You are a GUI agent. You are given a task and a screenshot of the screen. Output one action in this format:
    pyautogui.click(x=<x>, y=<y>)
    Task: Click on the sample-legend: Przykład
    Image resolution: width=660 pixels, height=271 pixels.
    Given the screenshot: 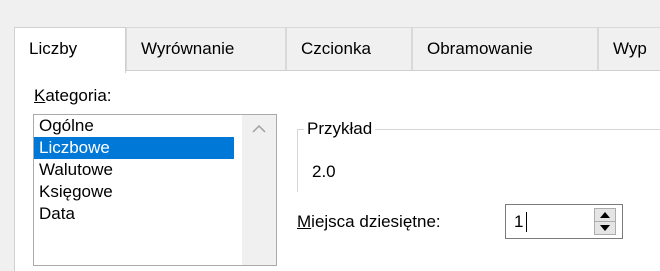 What is the action you would take?
    pyautogui.click(x=340, y=129)
    